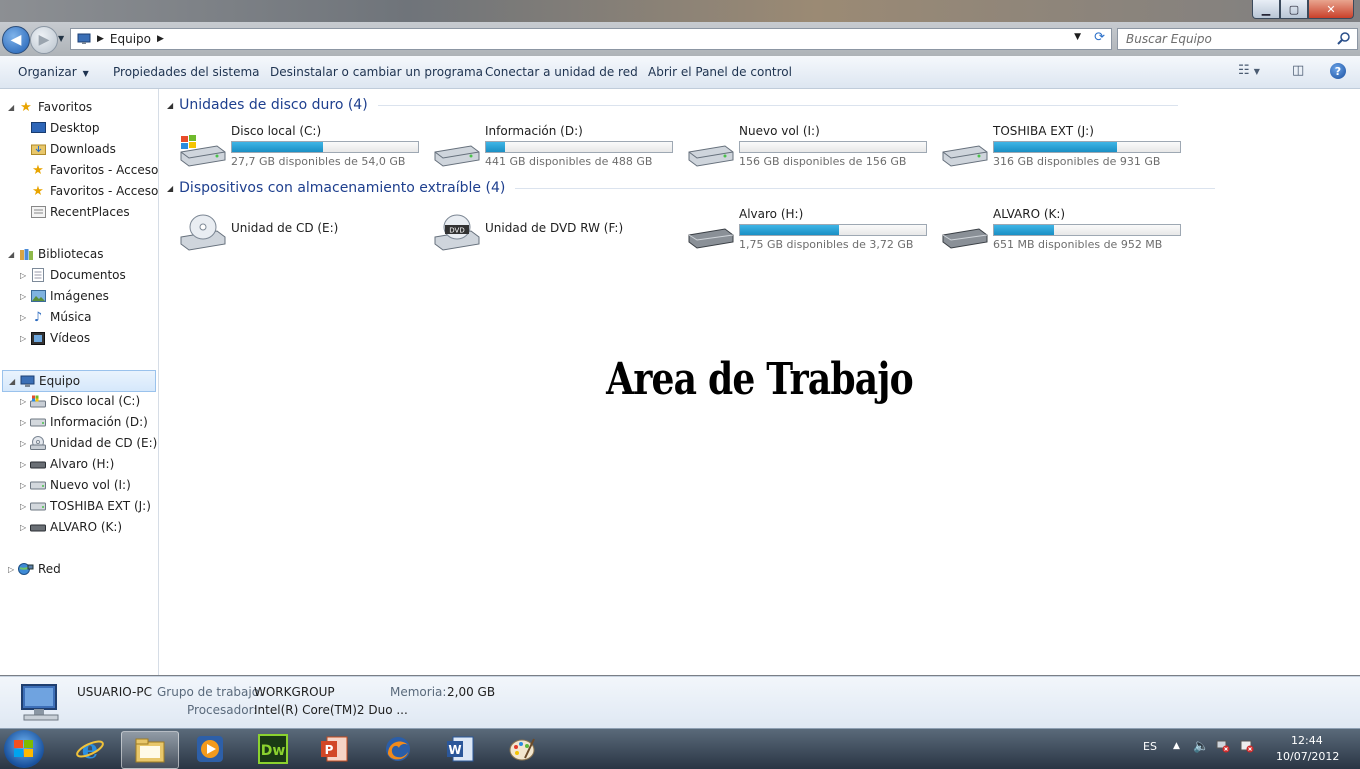  I want to click on breadcrumb-equipo: Equipo, so click(130, 39).